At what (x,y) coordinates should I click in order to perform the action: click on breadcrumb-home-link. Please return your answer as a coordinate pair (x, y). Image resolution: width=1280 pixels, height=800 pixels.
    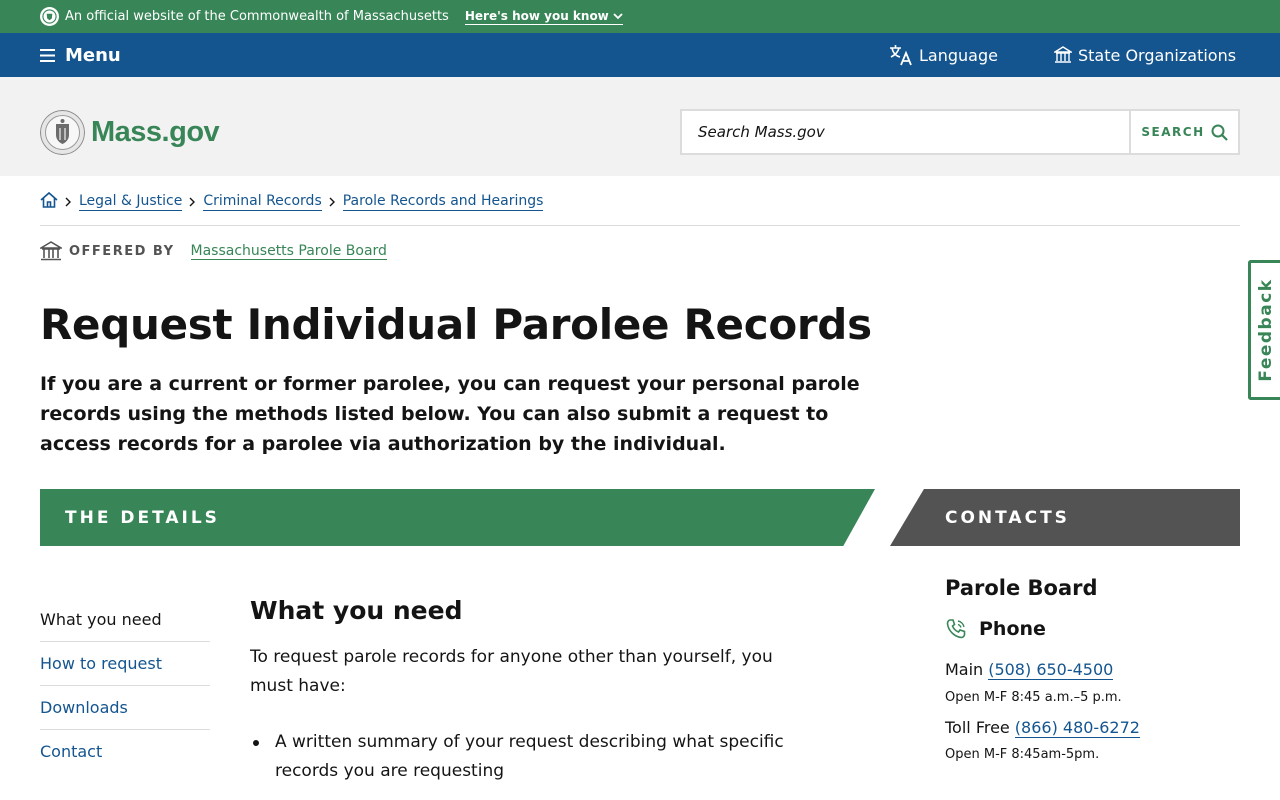
    Looking at the image, I should click on (49, 202).